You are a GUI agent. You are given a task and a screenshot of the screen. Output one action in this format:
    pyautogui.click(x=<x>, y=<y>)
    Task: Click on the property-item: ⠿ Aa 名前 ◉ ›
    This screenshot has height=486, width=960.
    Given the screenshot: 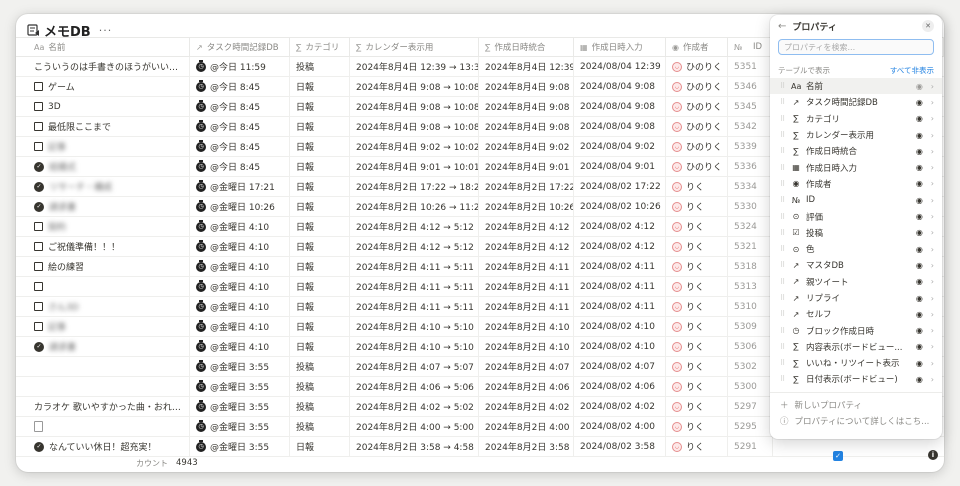 What is the action you would take?
    pyautogui.click(x=856, y=86)
    